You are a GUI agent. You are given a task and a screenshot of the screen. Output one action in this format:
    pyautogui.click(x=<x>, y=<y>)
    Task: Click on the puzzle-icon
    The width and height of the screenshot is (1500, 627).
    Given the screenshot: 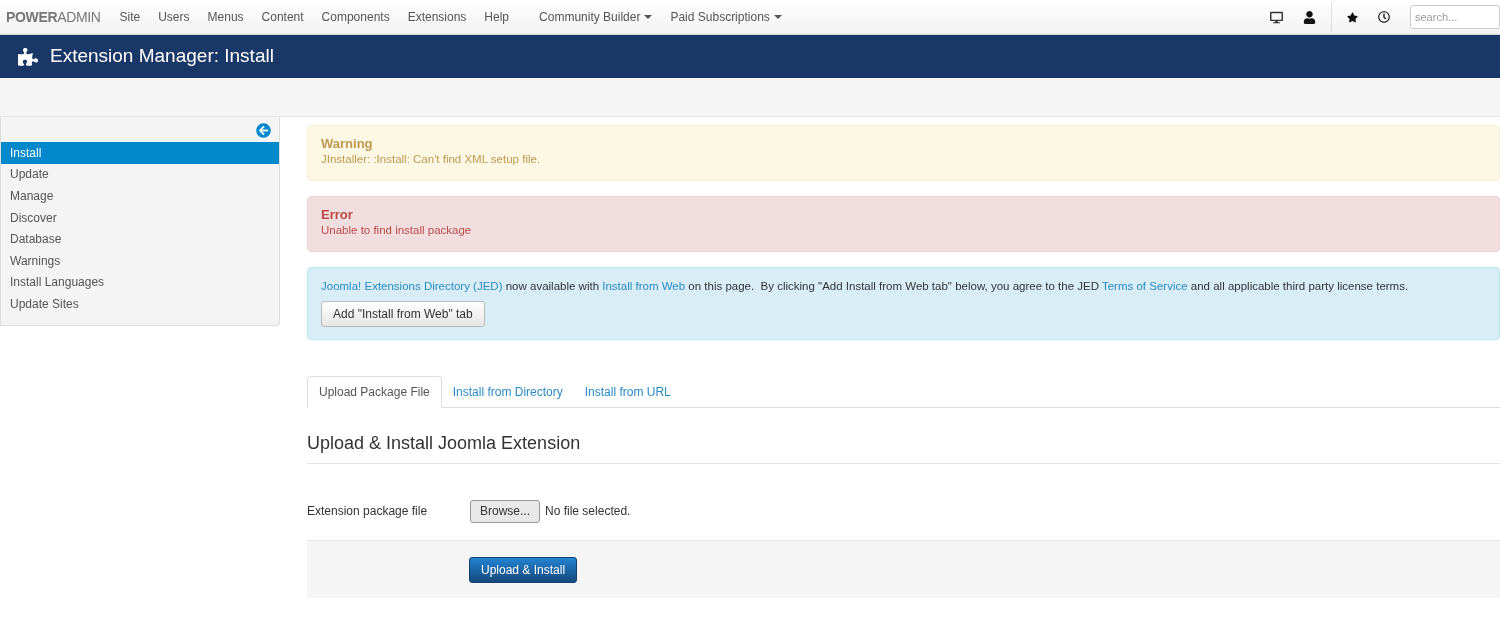 What is the action you would take?
    pyautogui.click(x=28, y=56)
    